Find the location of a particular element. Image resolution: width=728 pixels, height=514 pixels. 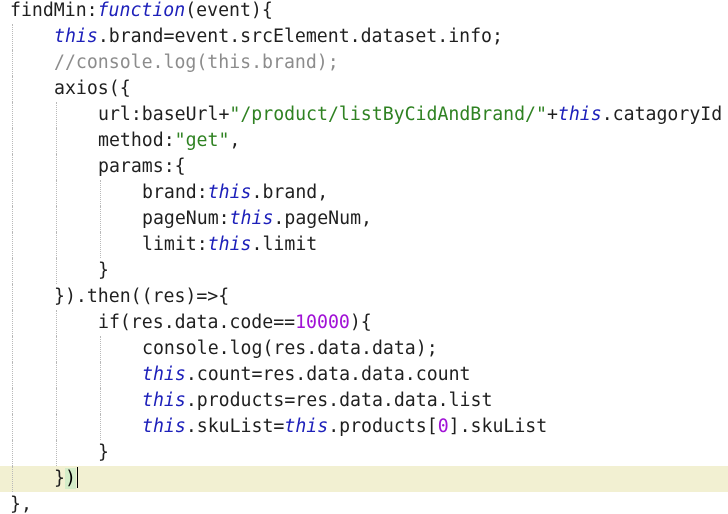

code-line: if(res.data.code==10000){ is located at coordinates (364, 323).